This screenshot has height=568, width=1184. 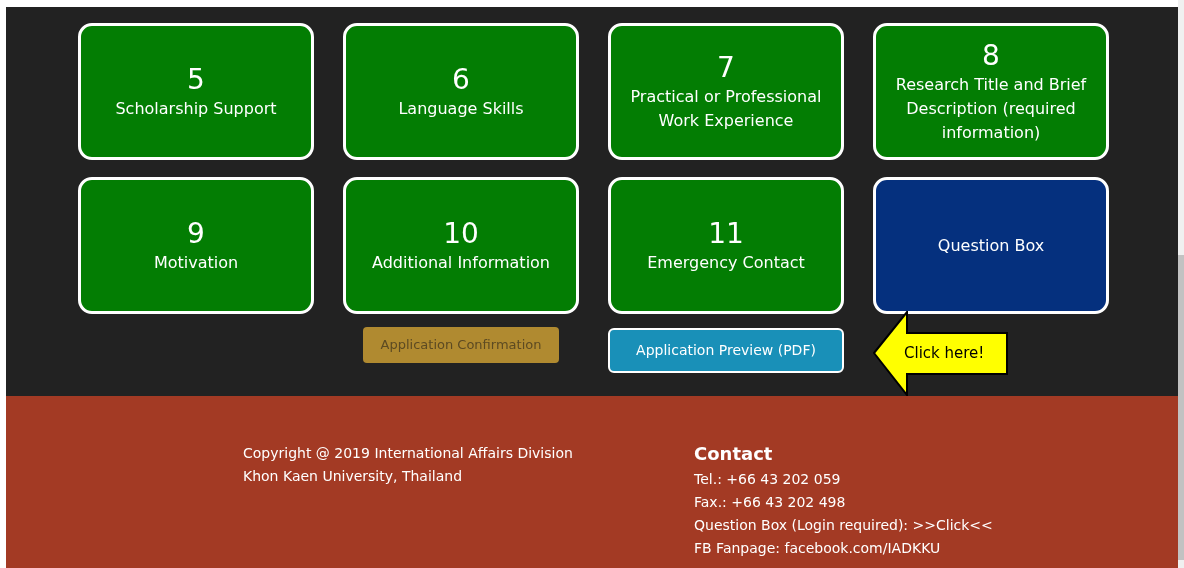 I want to click on contact-line: Tel.: +66 43 202 059, so click(x=768, y=479).